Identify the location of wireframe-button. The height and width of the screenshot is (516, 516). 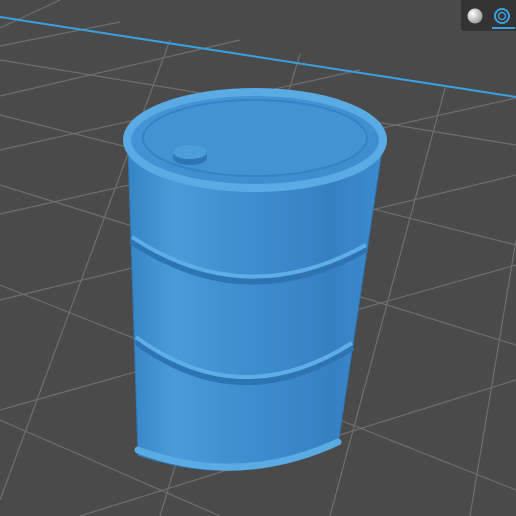
(501, 15).